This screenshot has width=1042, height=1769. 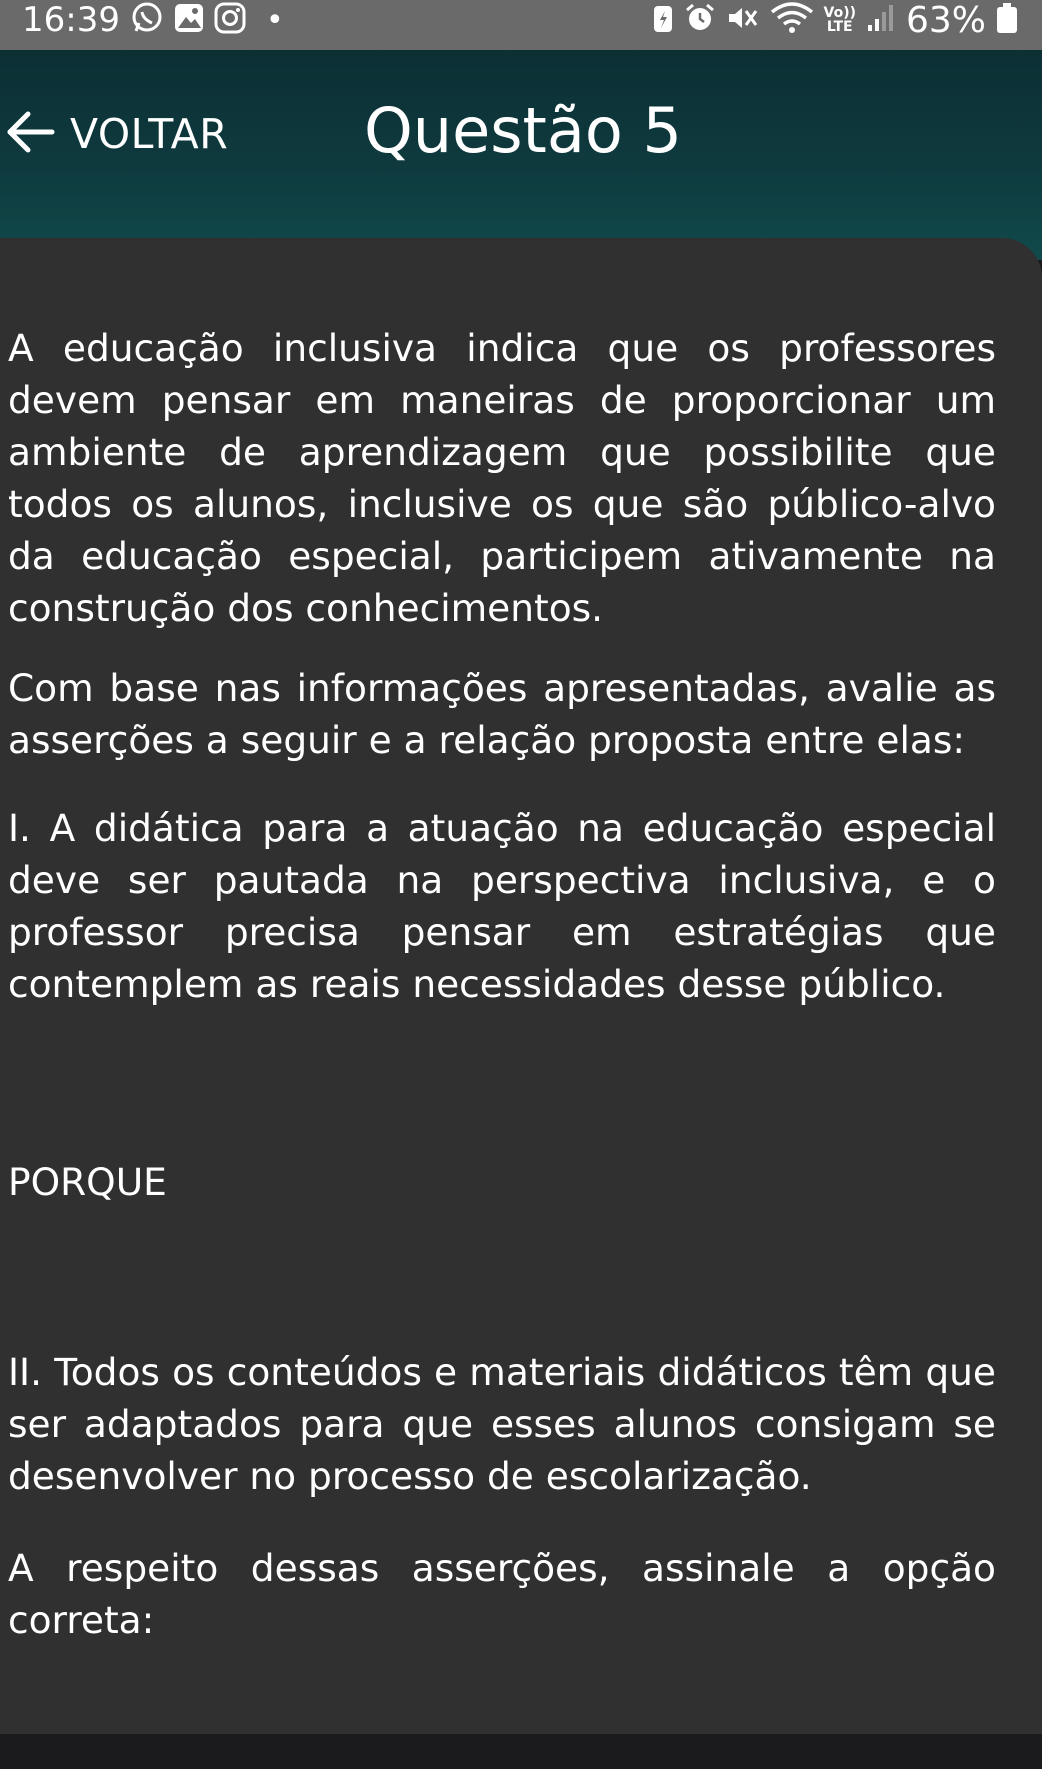 I want to click on page-title: Questão 5, so click(x=523, y=130).